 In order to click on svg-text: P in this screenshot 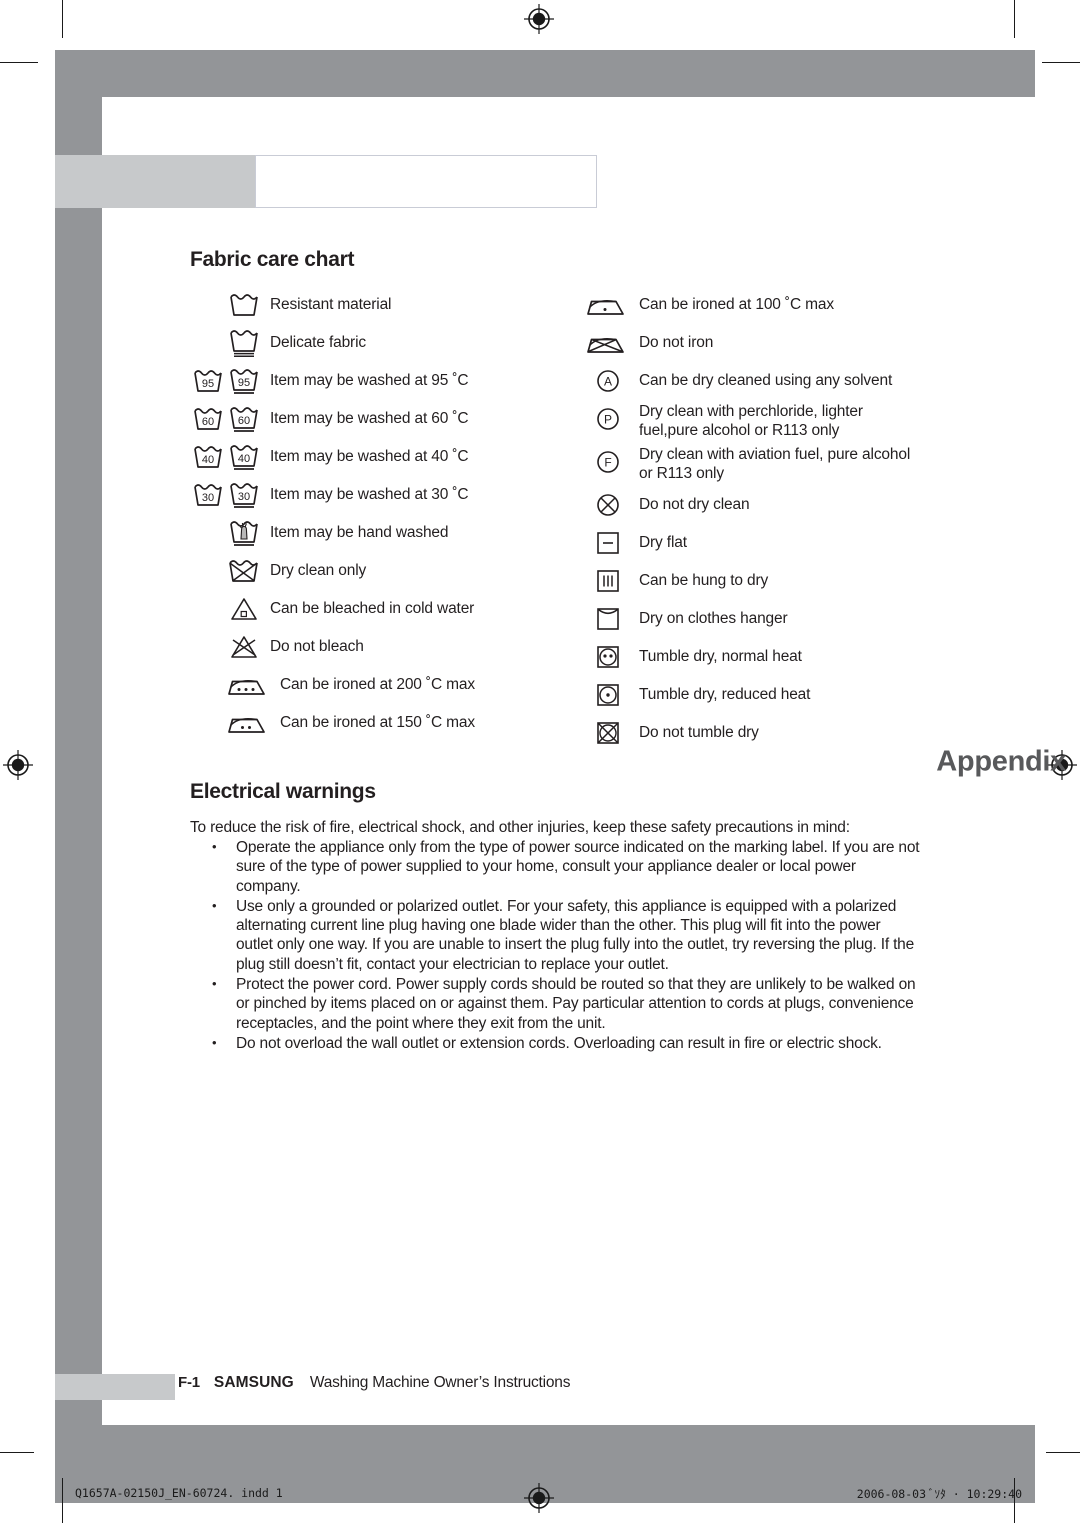, I will do `click(608, 420)`.